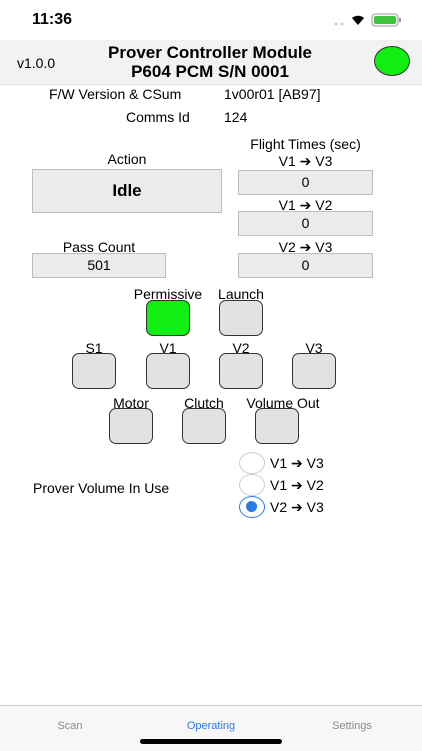 The height and width of the screenshot is (751, 422). Describe the element at coordinates (314, 371) in the screenshot. I see `v3-sensor-indicator` at that location.